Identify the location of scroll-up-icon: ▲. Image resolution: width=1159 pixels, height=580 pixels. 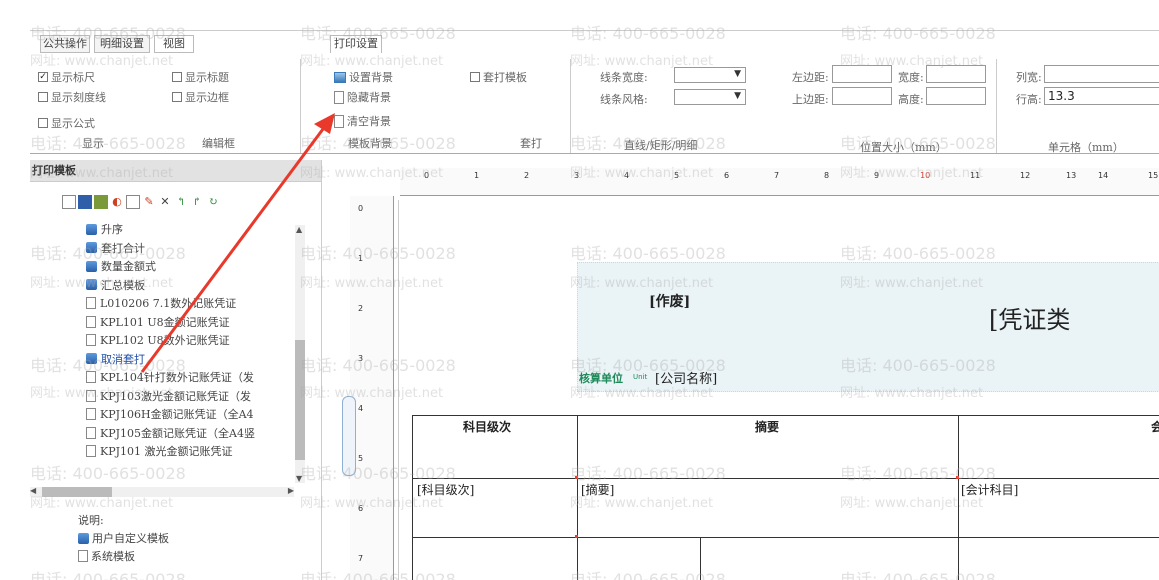
(299, 229).